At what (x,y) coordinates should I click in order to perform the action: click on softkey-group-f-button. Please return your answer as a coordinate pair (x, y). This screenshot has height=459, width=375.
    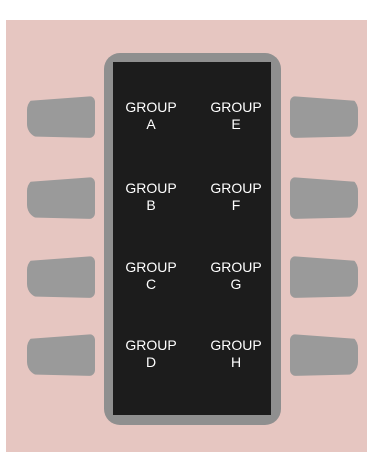
    Looking at the image, I should click on (324, 198).